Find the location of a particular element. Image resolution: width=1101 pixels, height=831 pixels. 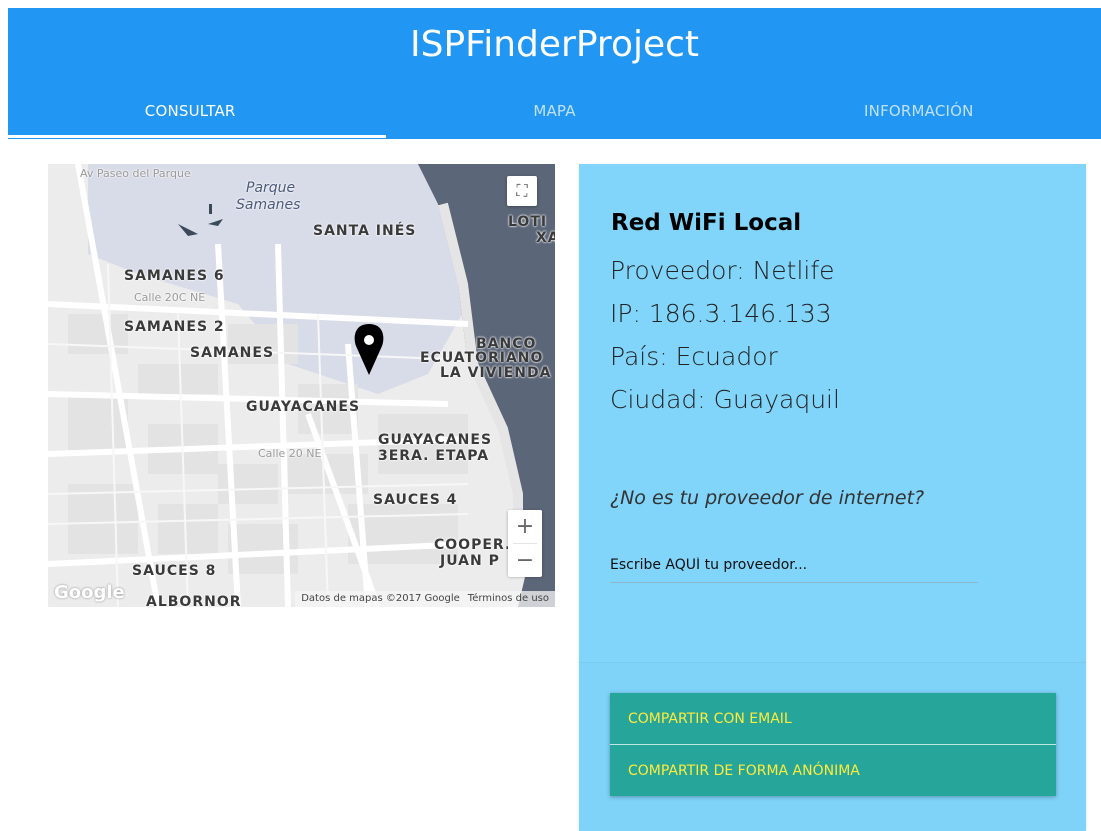

map-label-street: Av Paseo del Parque is located at coordinates (135, 173).